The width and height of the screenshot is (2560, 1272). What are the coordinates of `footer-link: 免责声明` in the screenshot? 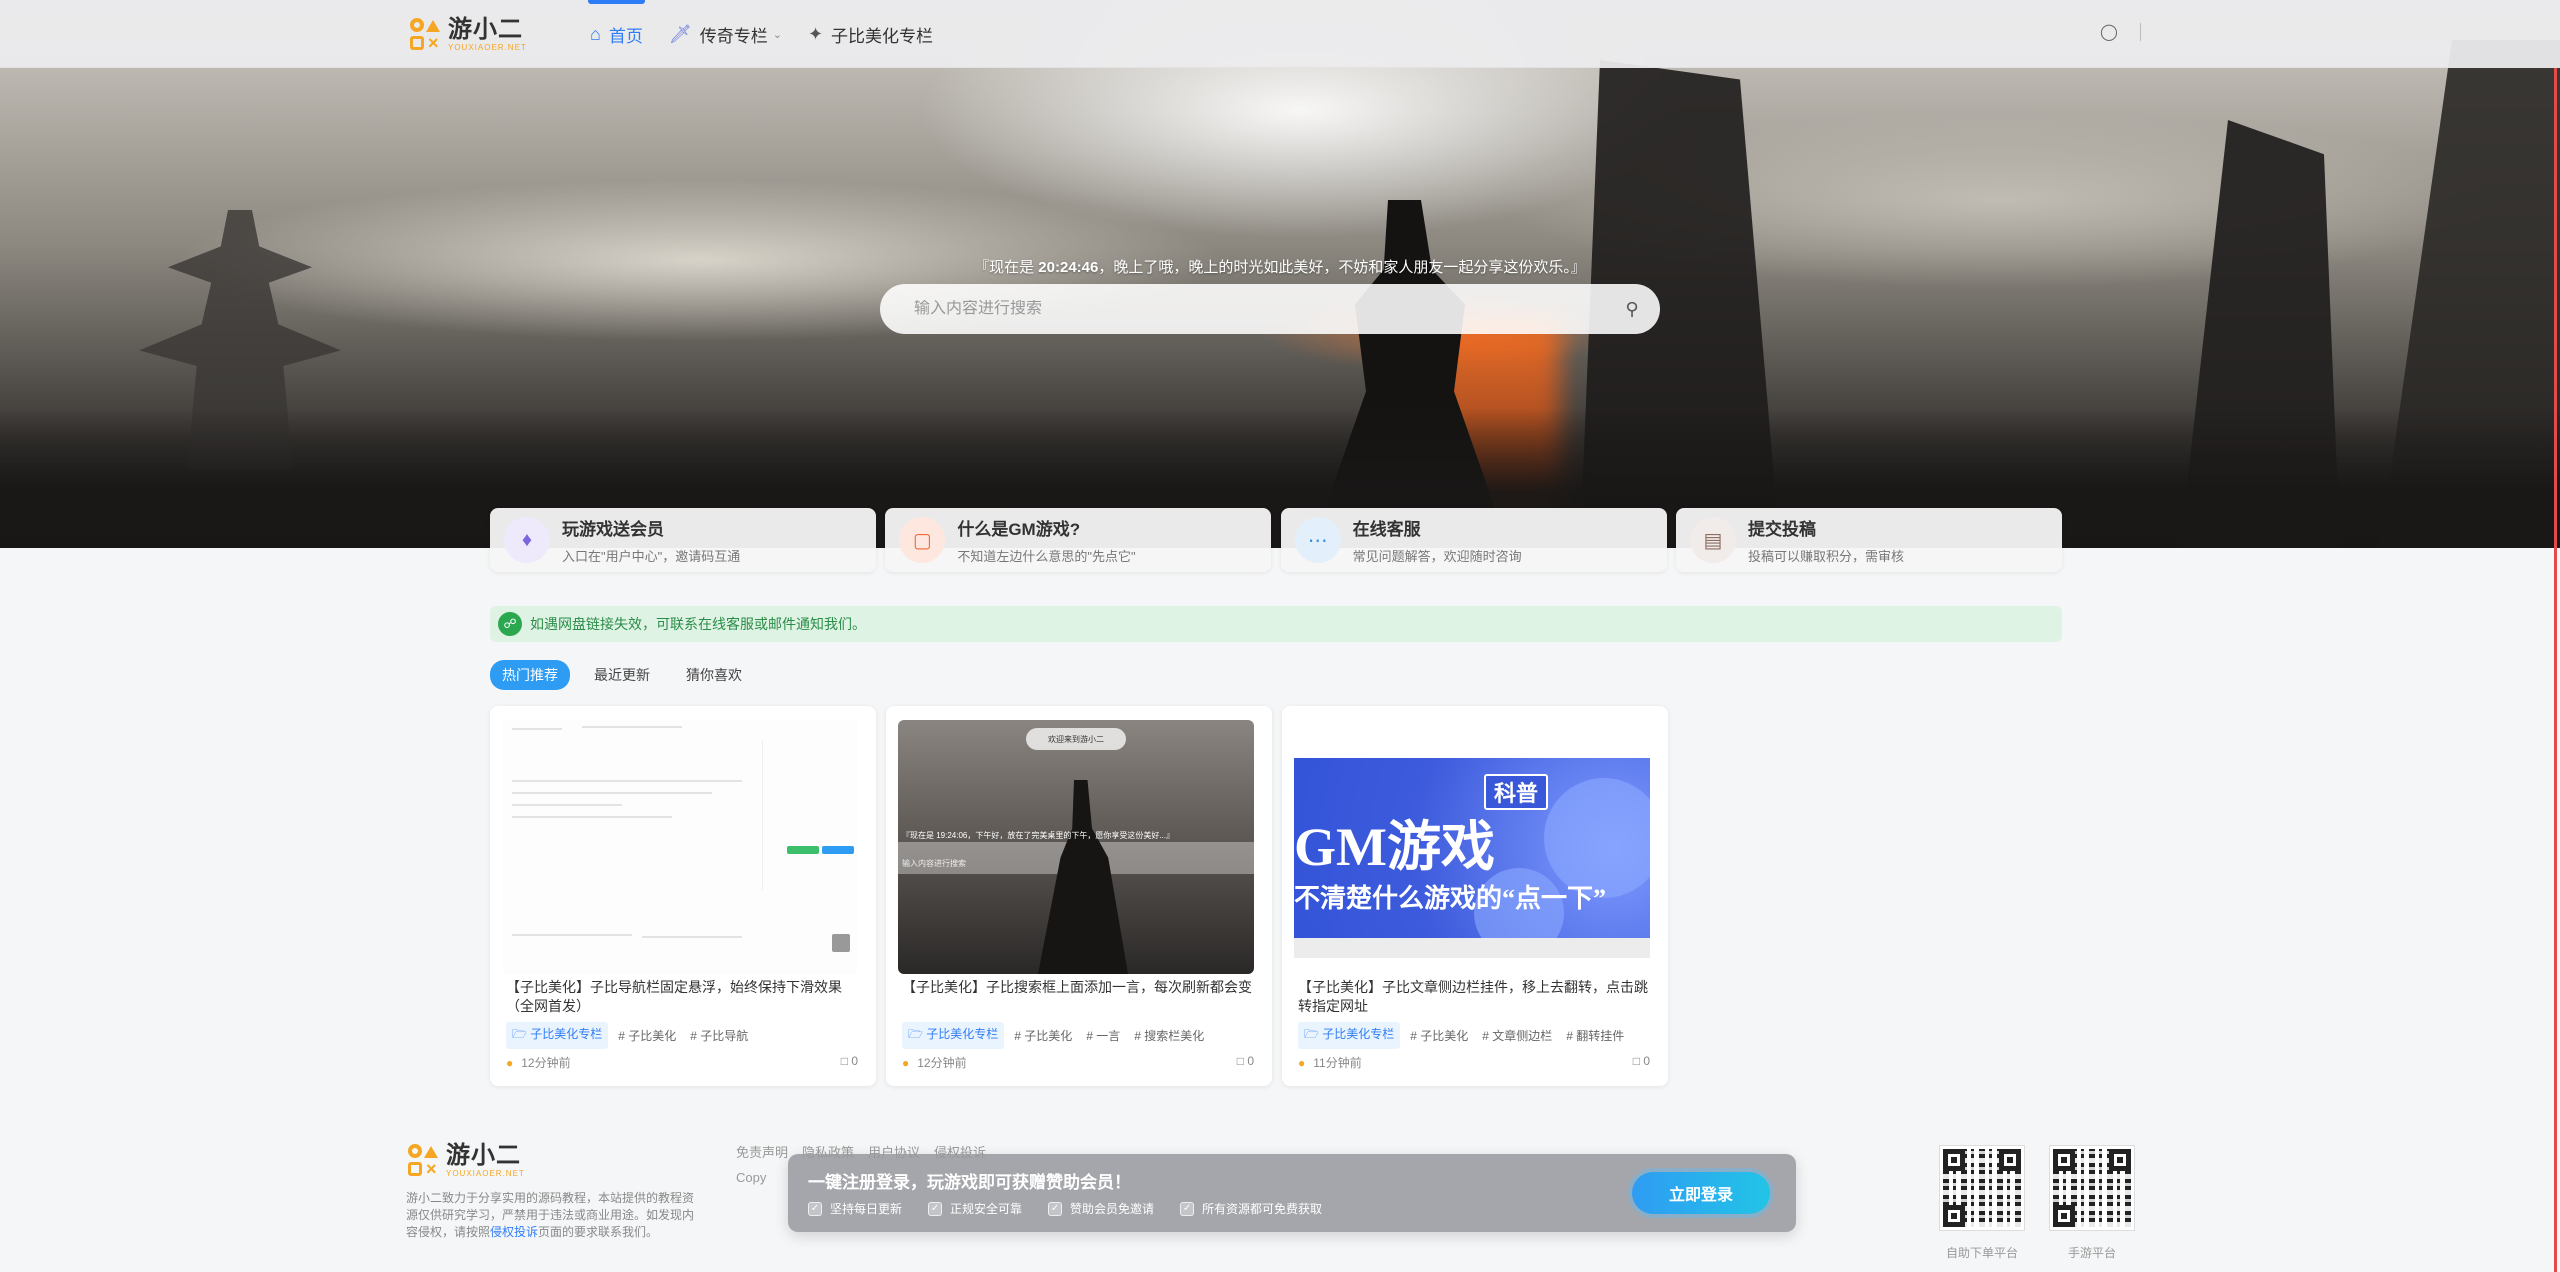 It's located at (762, 1151).